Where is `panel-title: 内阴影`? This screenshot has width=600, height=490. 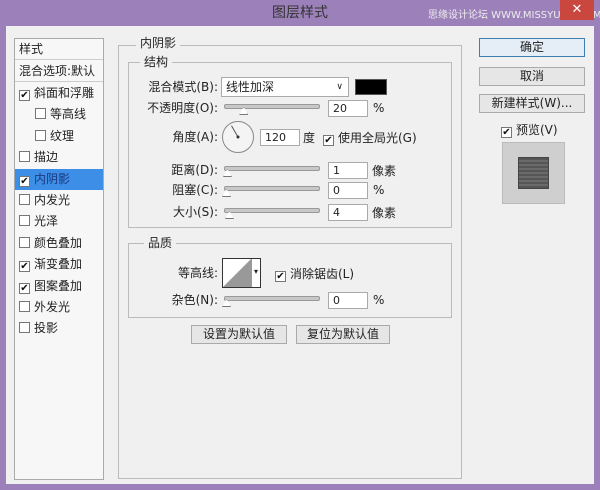
panel-title: 内阴影 is located at coordinates (158, 43).